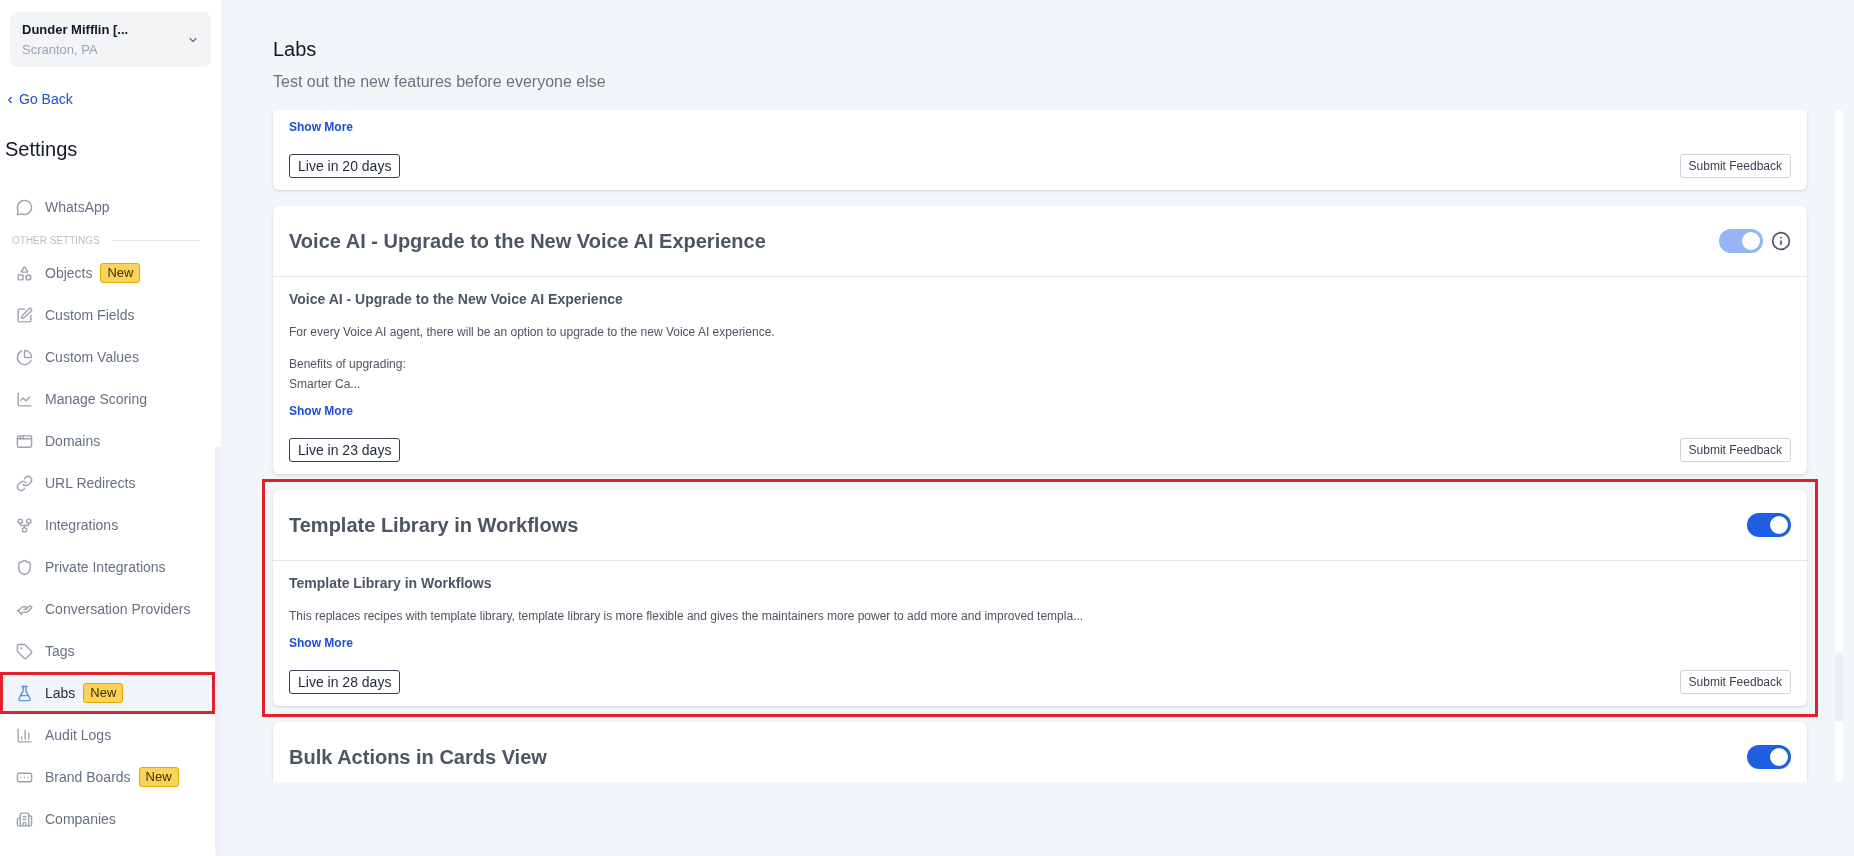 The height and width of the screenshot is (856, 1854). I want to click on flask-icon, so click(24, 693).